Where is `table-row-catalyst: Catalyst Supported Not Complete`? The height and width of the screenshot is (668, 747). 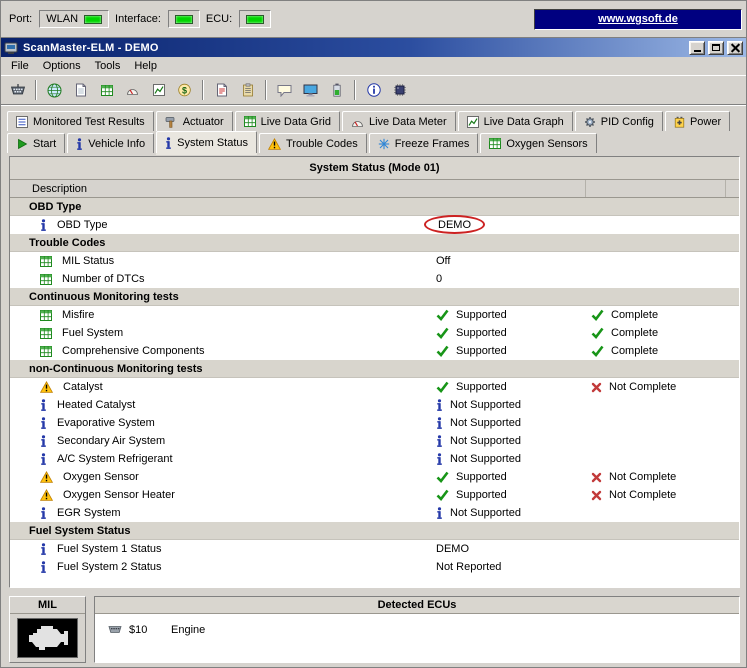
table-row-catalyst: Catalyst Supported Not Complete is located at coordinates (374, 387).